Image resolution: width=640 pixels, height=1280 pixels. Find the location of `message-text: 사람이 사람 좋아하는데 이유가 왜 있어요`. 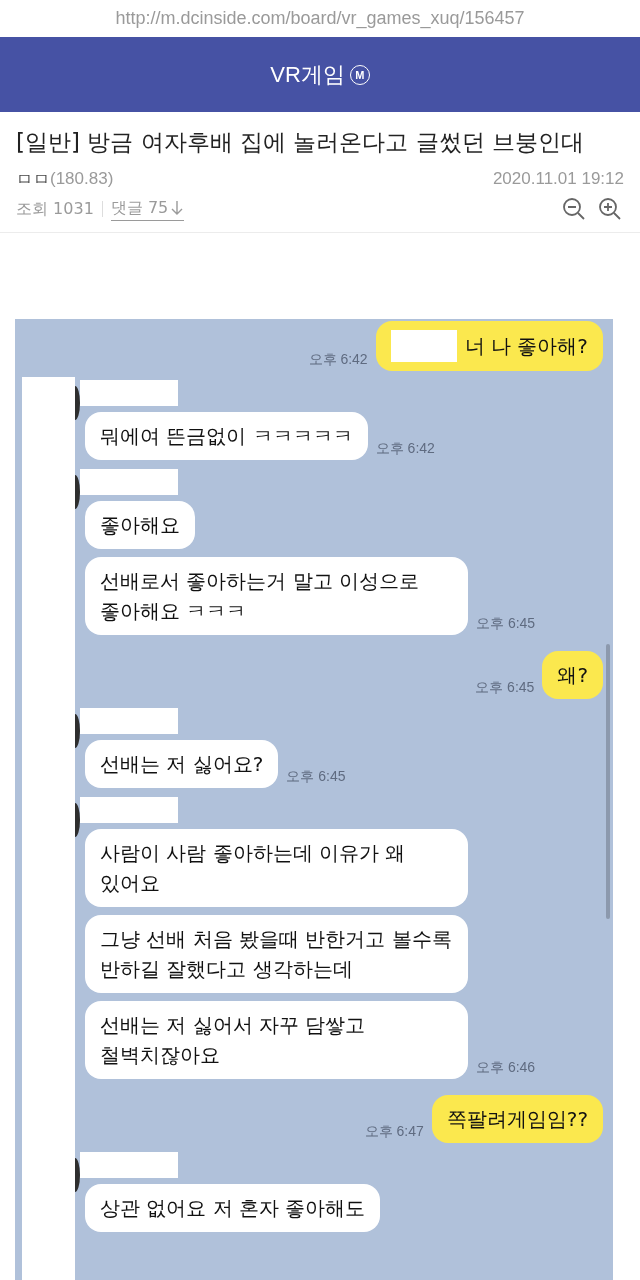

message-text: 사람이 사람 좋아하는데 이유가 왜 있어요 is located at coordinates (253, 868).